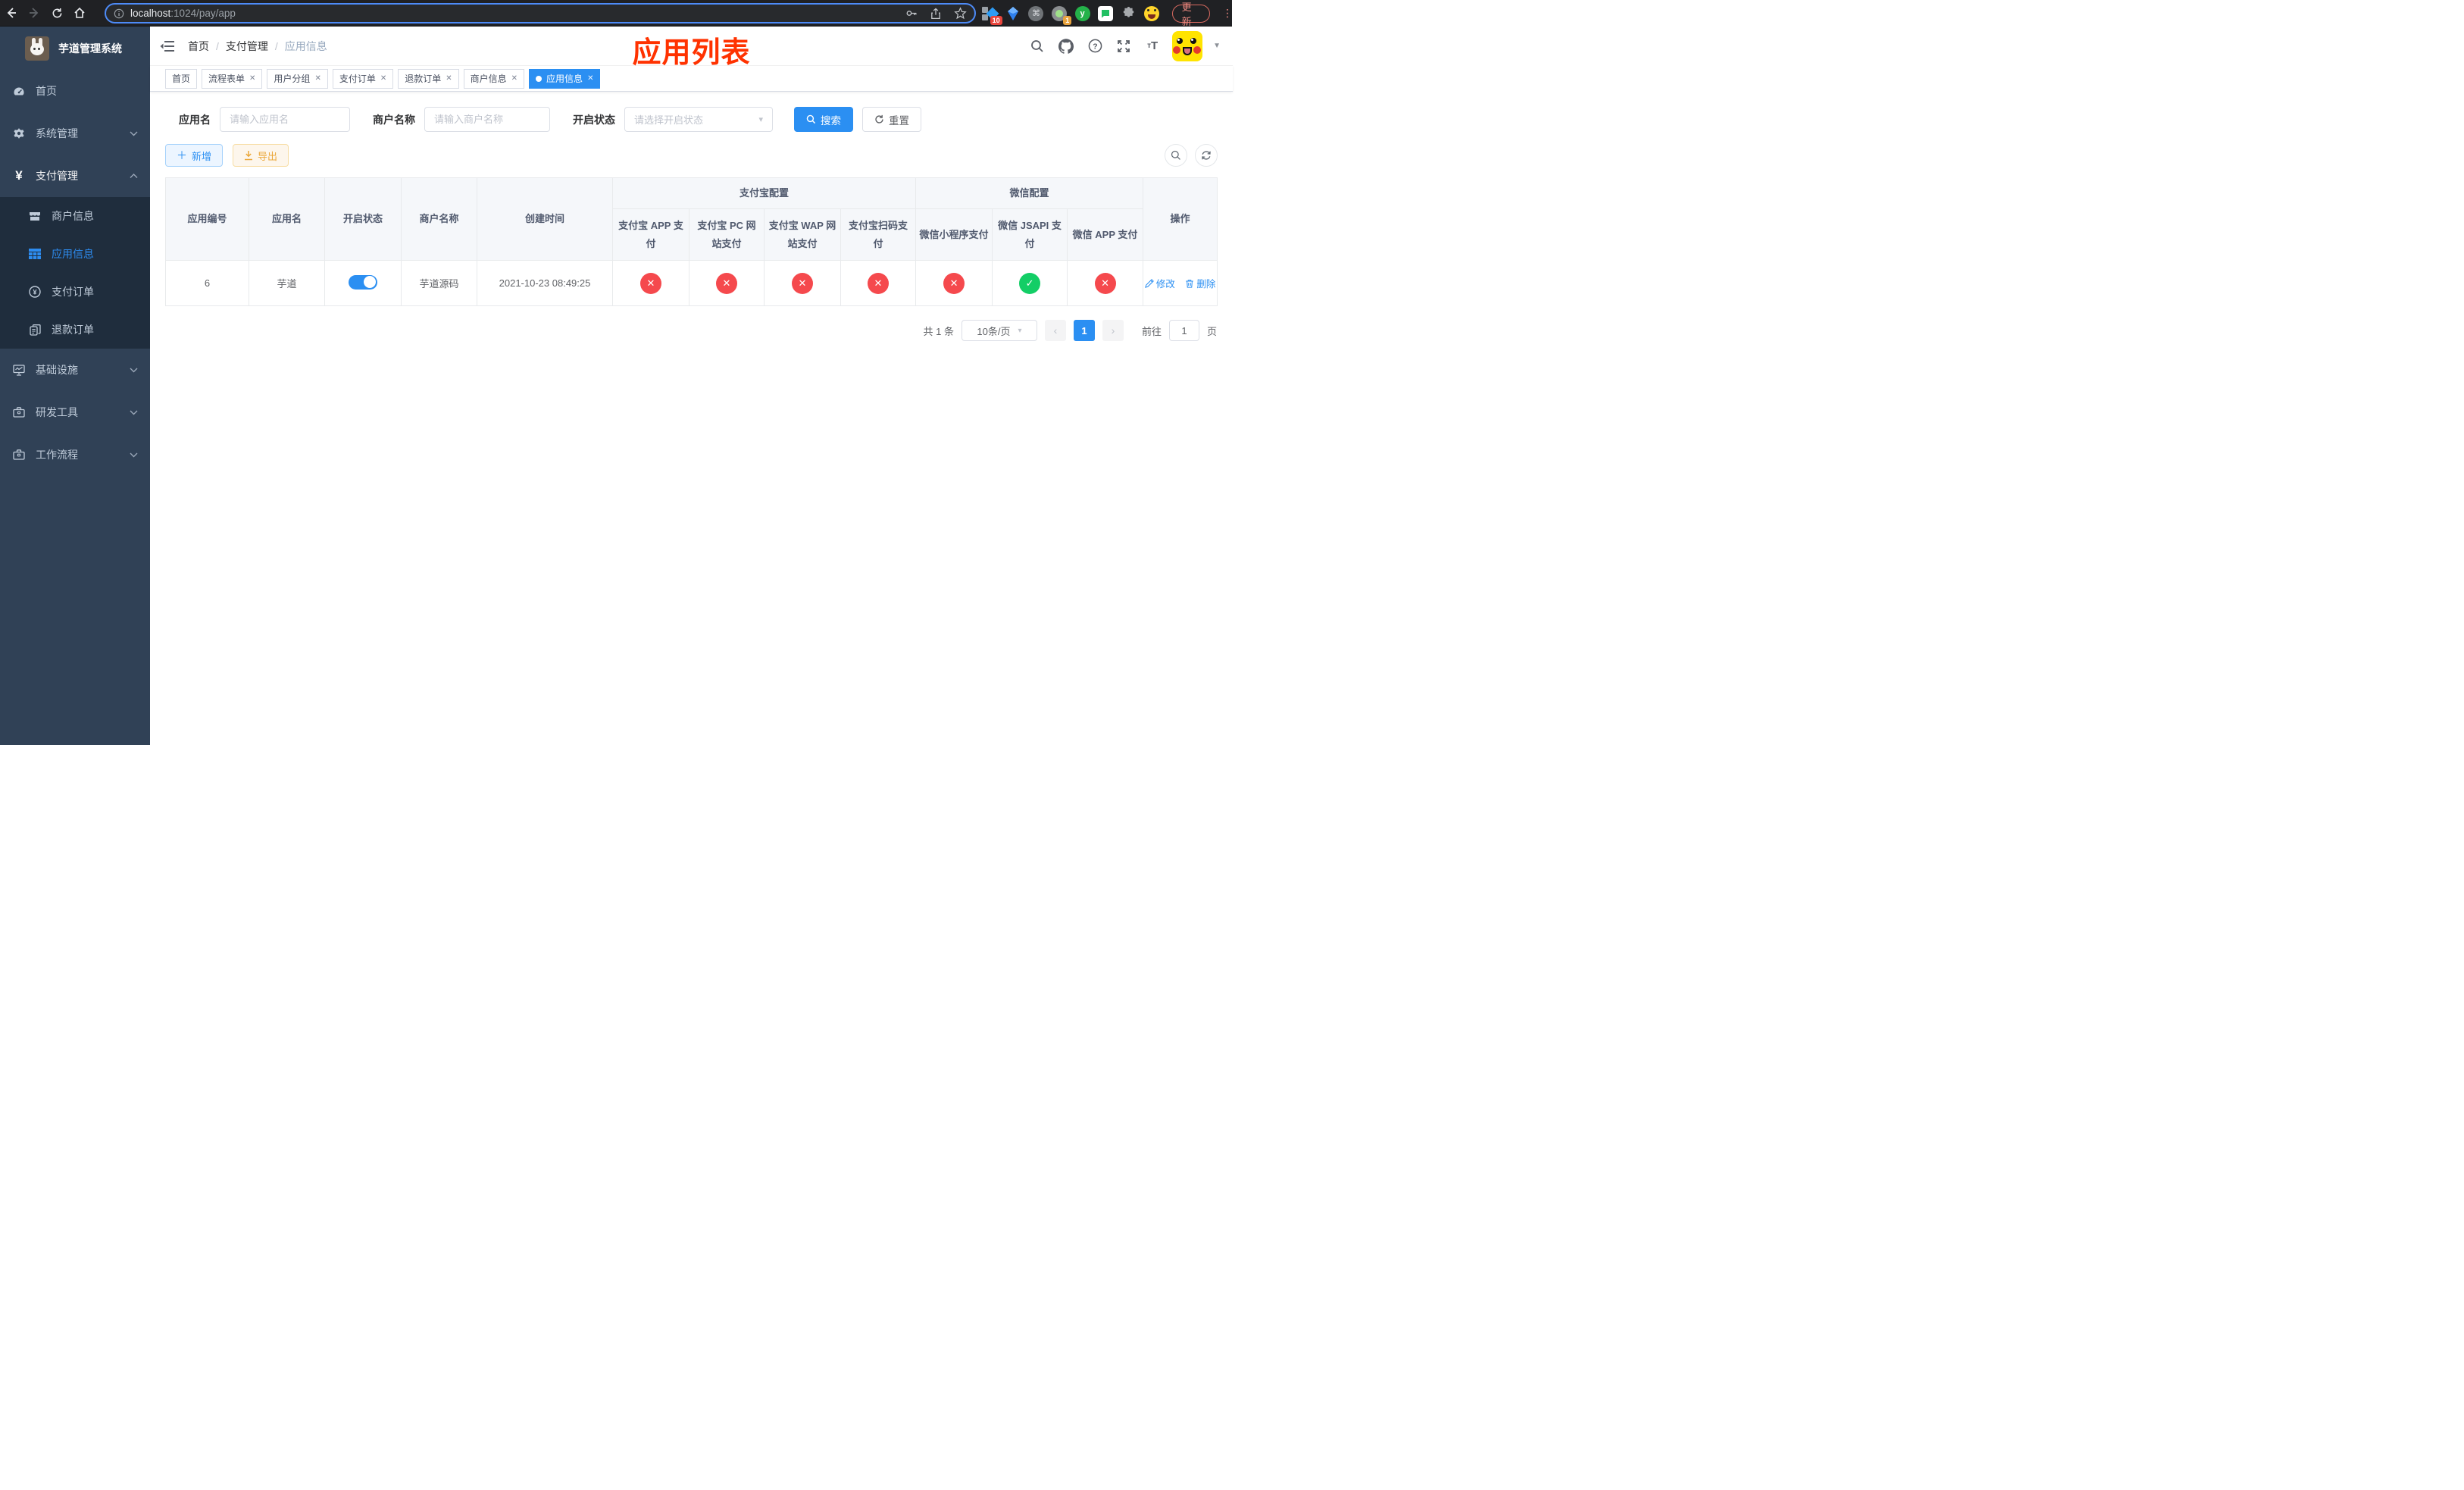 This screenshot has height=1490, width=2464. Describe the element at coordinates (207, 219) in the screenshot. I see `col-app-id: 应用编号` at that location.